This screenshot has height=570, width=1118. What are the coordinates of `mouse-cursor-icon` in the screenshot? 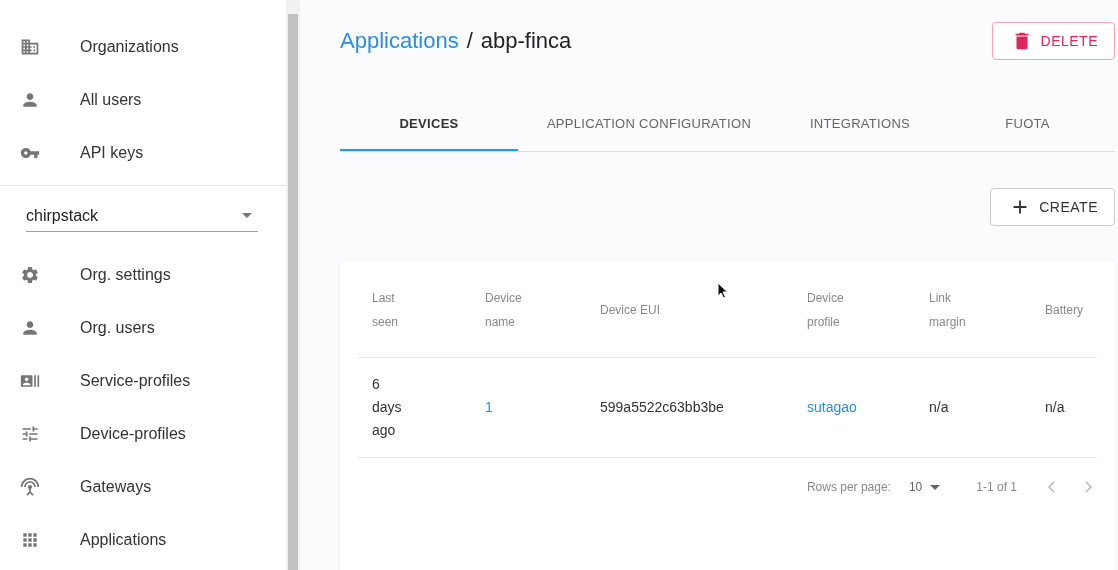 It's located at (723, 290).